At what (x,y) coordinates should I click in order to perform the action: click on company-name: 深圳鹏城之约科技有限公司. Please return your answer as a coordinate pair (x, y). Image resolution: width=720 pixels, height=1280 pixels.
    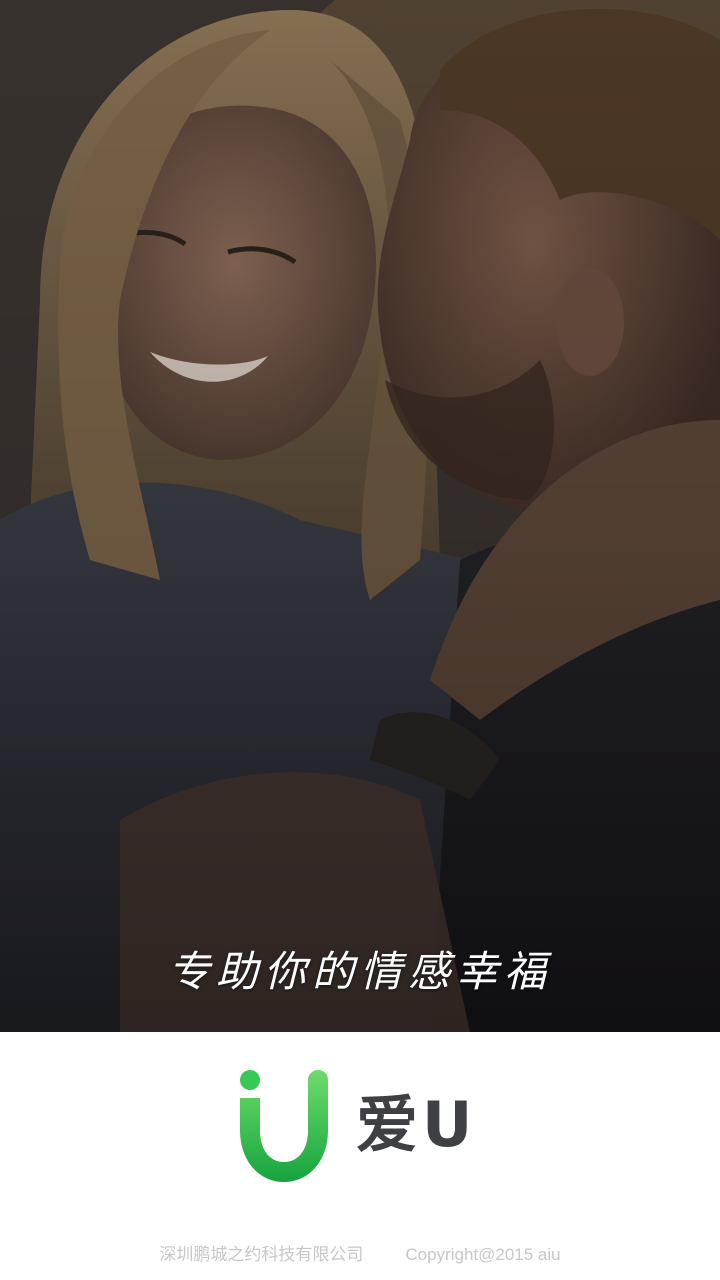
    Looking at the image, I should click on (261, 1254).